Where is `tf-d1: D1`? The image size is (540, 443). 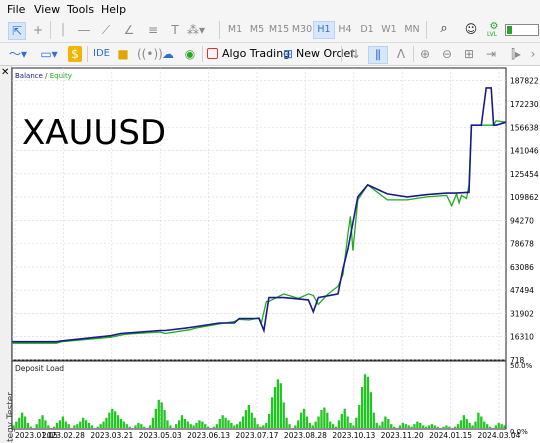
tf-d1: D1 is located at coordinates (367, 30).